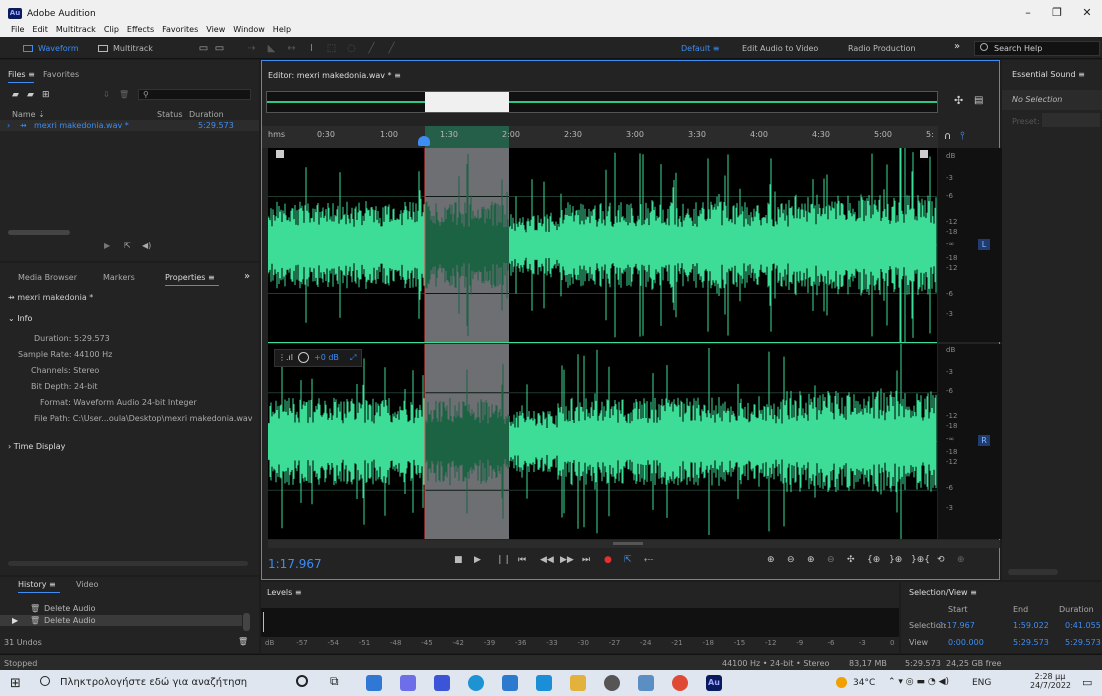 The height and width of the screenshot is (696, 1102). I want to click on selection-duration-value: 0:41.055, so click(1083, 625).